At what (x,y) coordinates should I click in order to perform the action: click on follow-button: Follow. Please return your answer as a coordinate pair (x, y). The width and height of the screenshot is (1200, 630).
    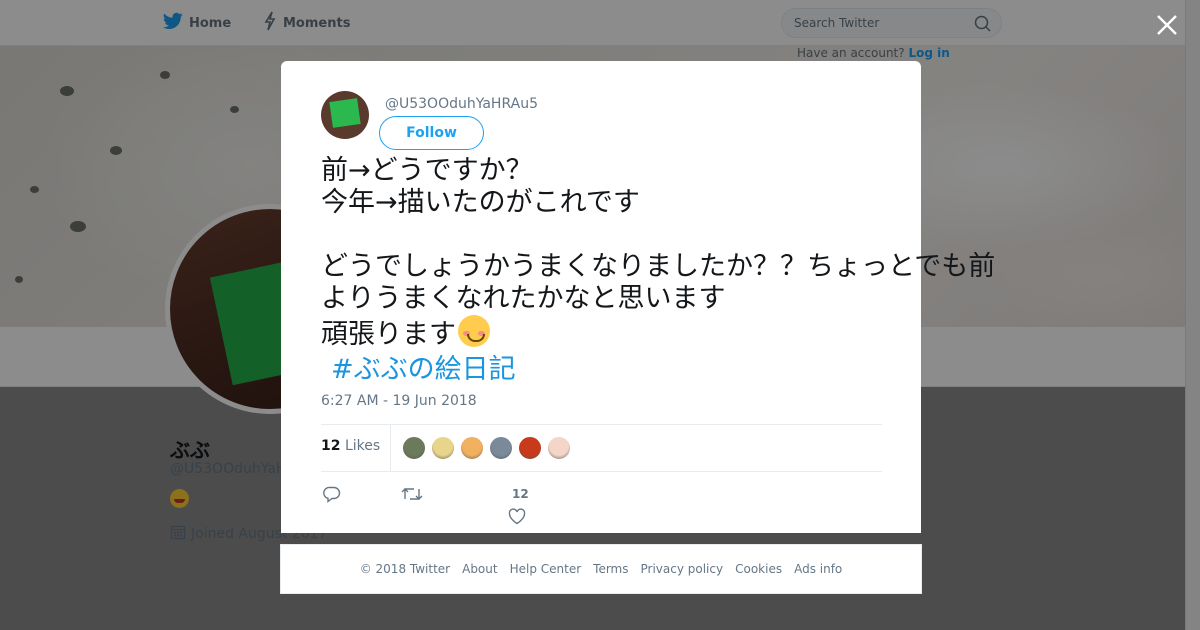
    Looking at the image, I should click on (431, 133).